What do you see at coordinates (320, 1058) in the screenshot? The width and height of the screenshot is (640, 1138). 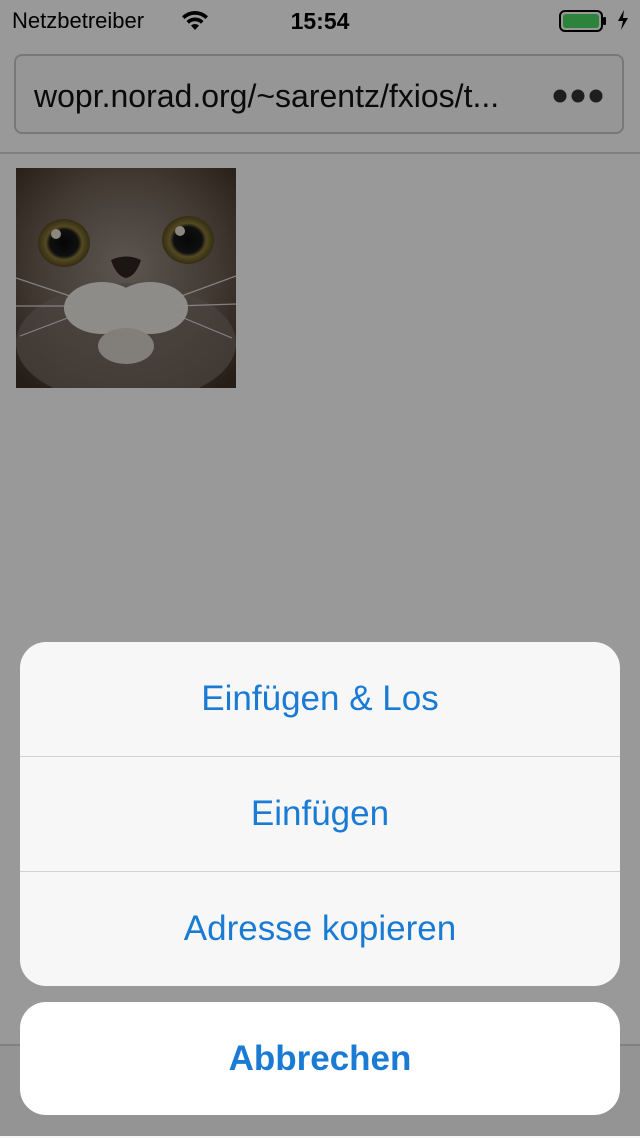 I see `cancel-button: Abbrechen` at bounding box center [320, 1058].